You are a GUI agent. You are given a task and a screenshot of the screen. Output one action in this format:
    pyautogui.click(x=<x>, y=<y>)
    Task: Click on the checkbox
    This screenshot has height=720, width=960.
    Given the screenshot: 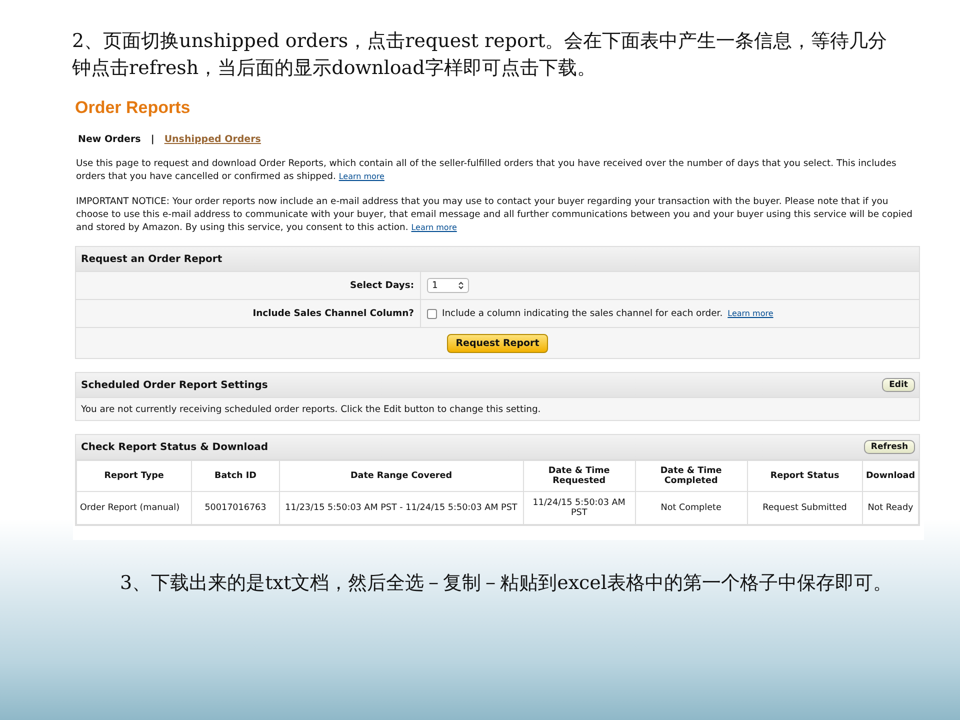 What is the action you would take?
    pyautogui.click(x=432, y=313)
    